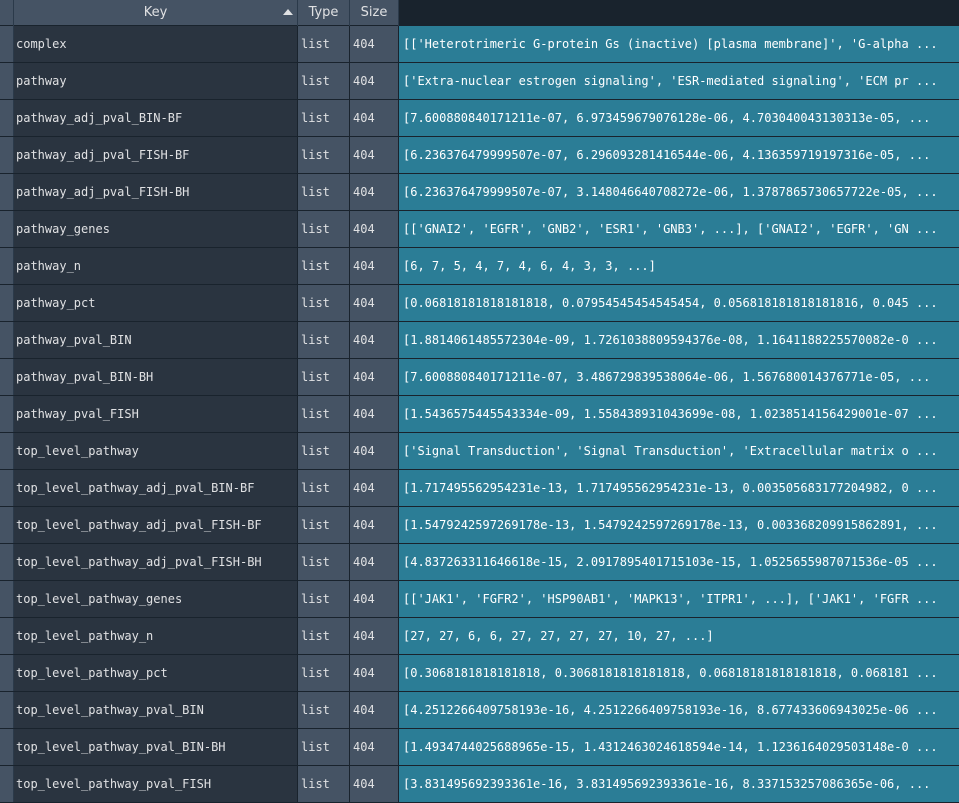  Describe the element at coordinates (156, 673) in the screenshot. I see `cell-key: top_level_pathway_pct` at that location.